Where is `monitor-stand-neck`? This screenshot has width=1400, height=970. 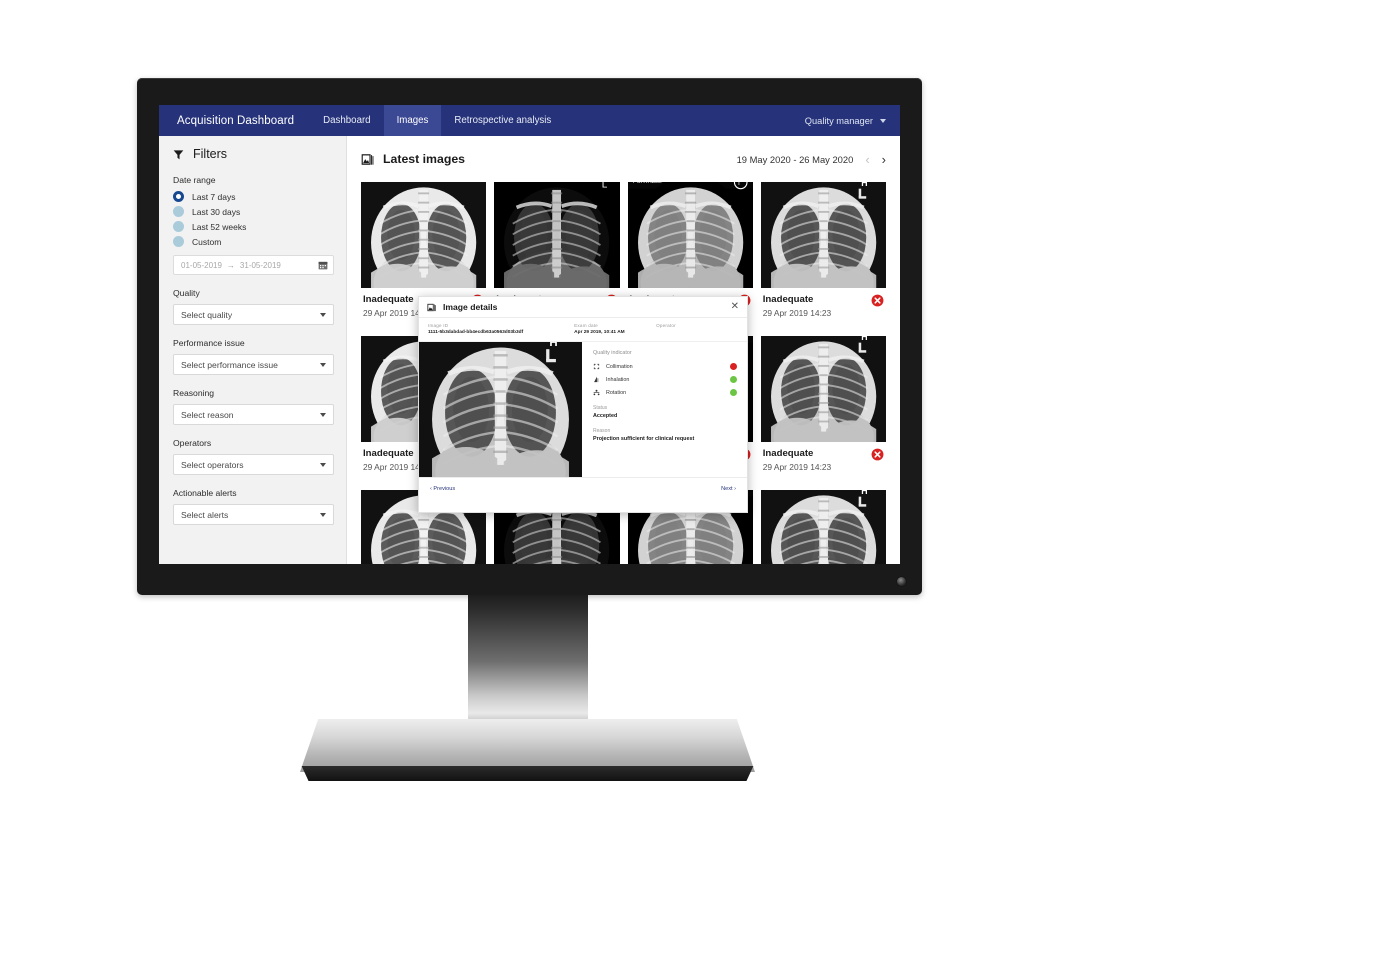
monitor-stand-neck is located at coordinates (528, 667).